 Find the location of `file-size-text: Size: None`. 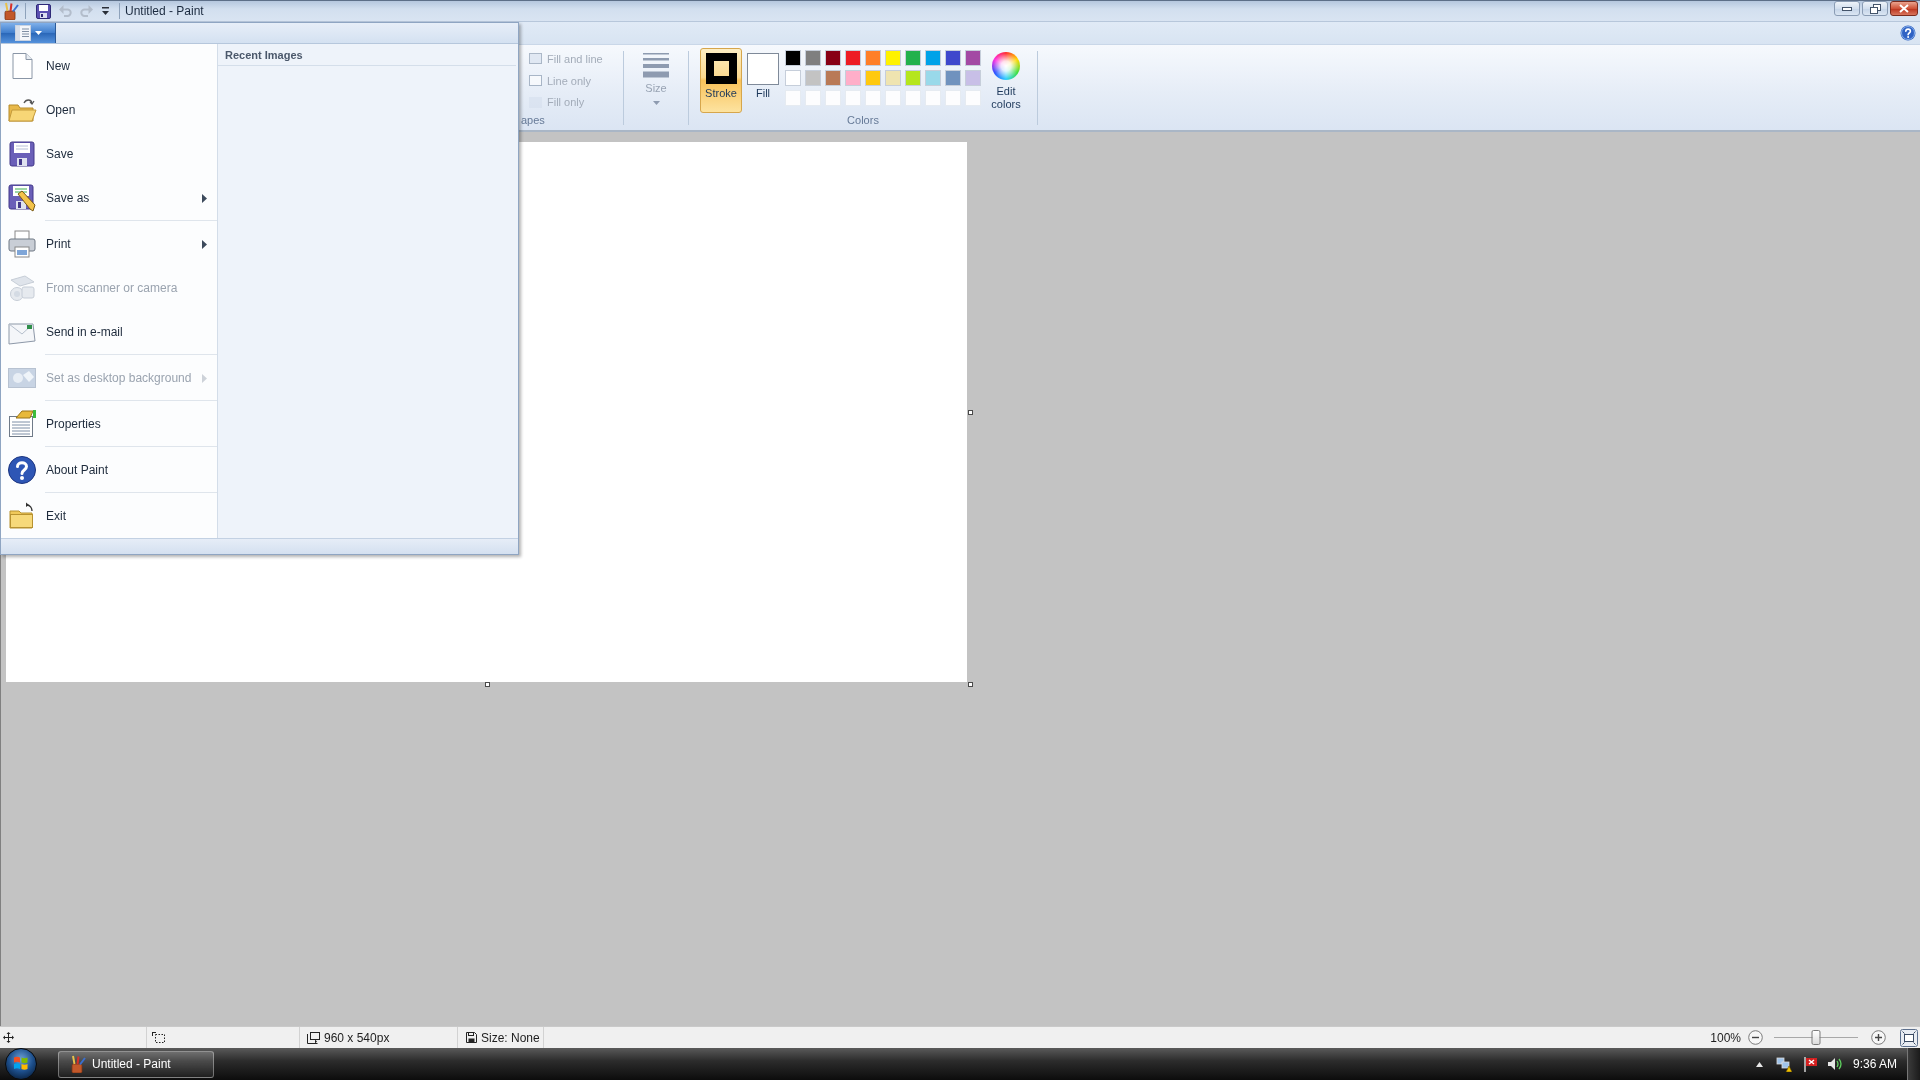

file-size-text: Size: None is located at coordinates (510, 1037).